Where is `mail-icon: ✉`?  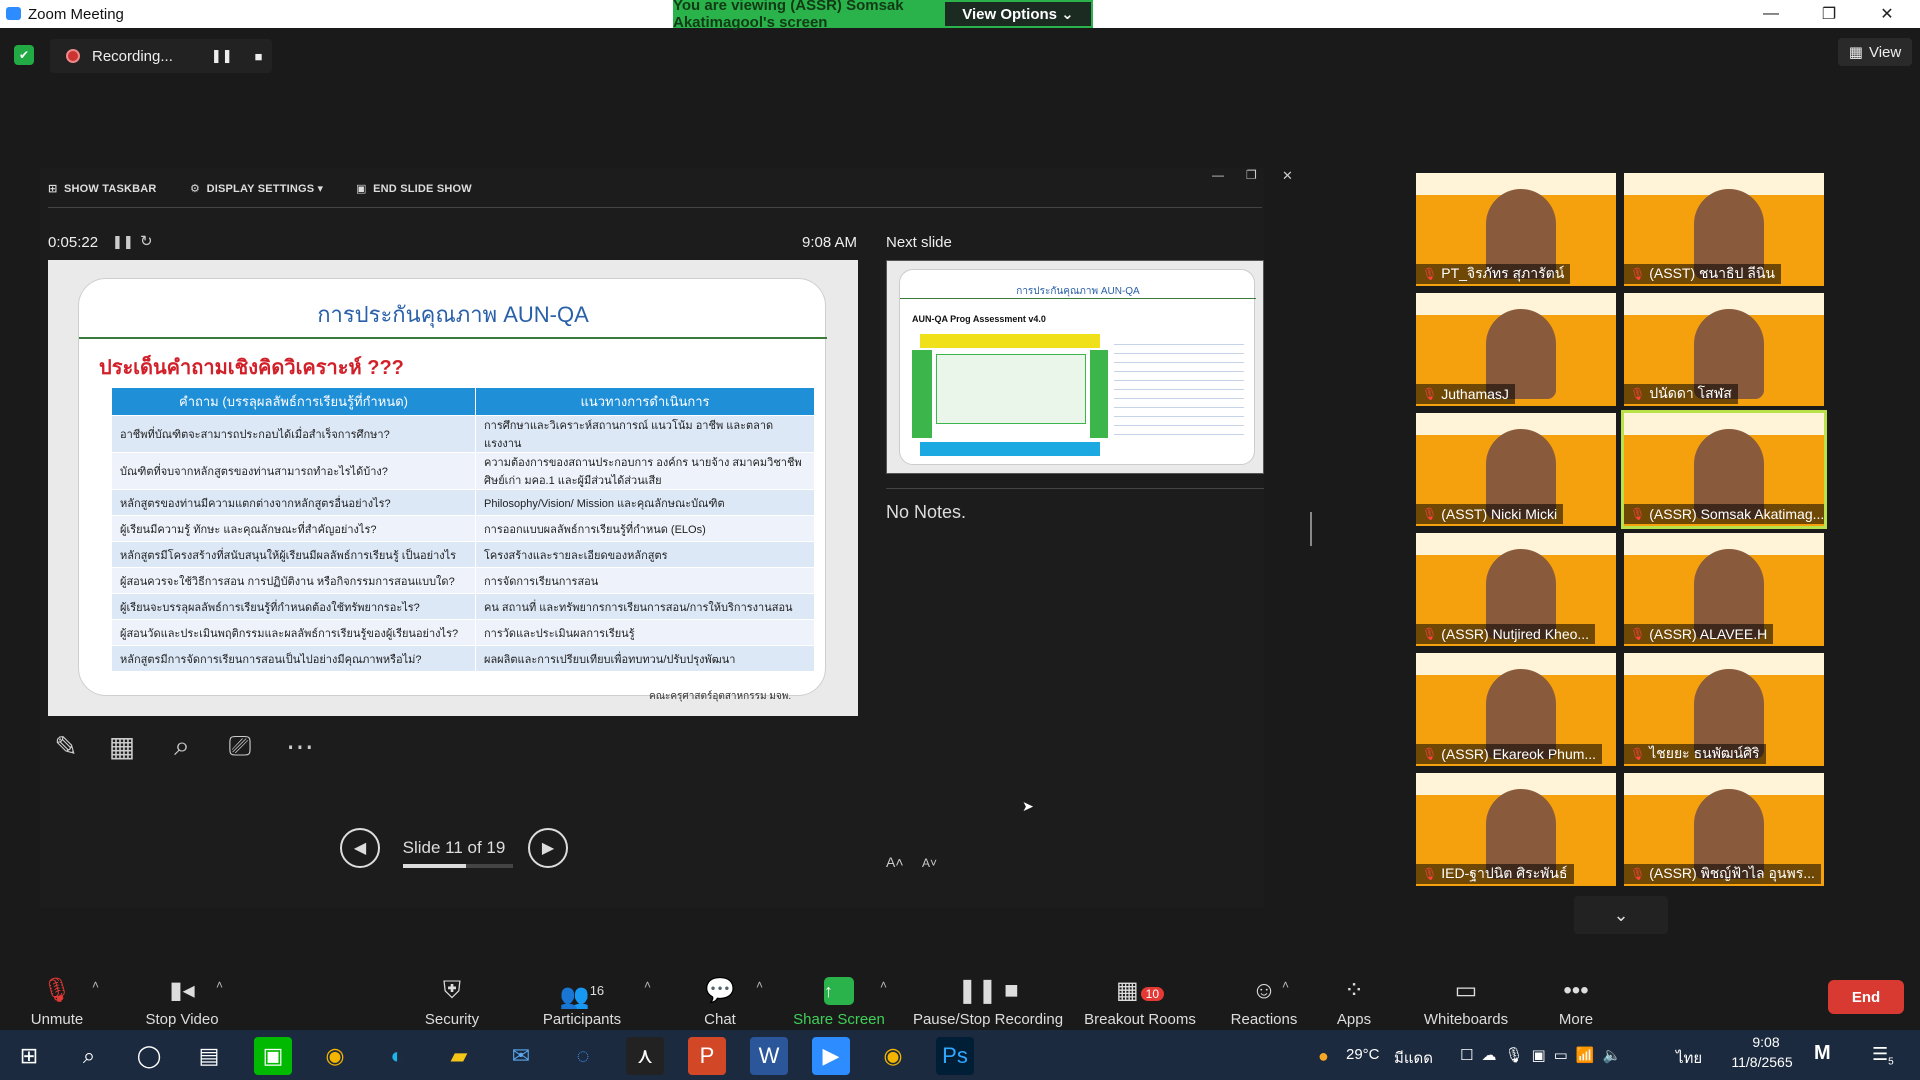
mail-icon: ✉ is located at coordinates (521, 1056).